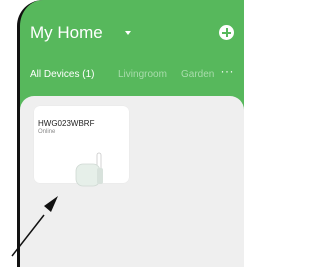  What do you see at coordinates (89, 169) in the screenshot?
I see `gateway-device-icon` at bounding box center [89, 169].